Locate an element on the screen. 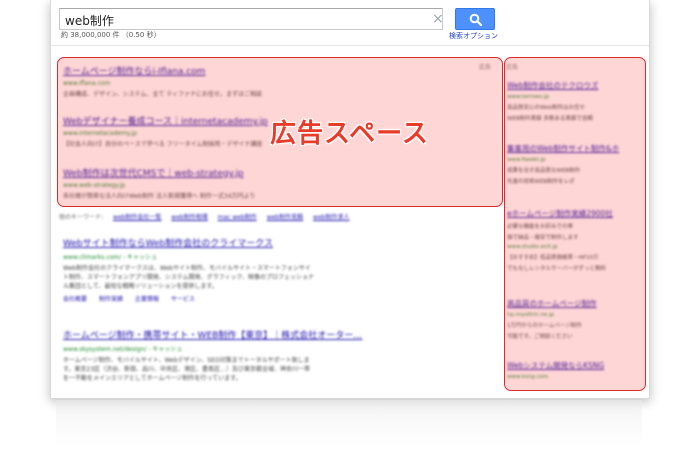 The image size is (700, 450). related-link: web制作会社一覧 is located at coordinates (137, 217).